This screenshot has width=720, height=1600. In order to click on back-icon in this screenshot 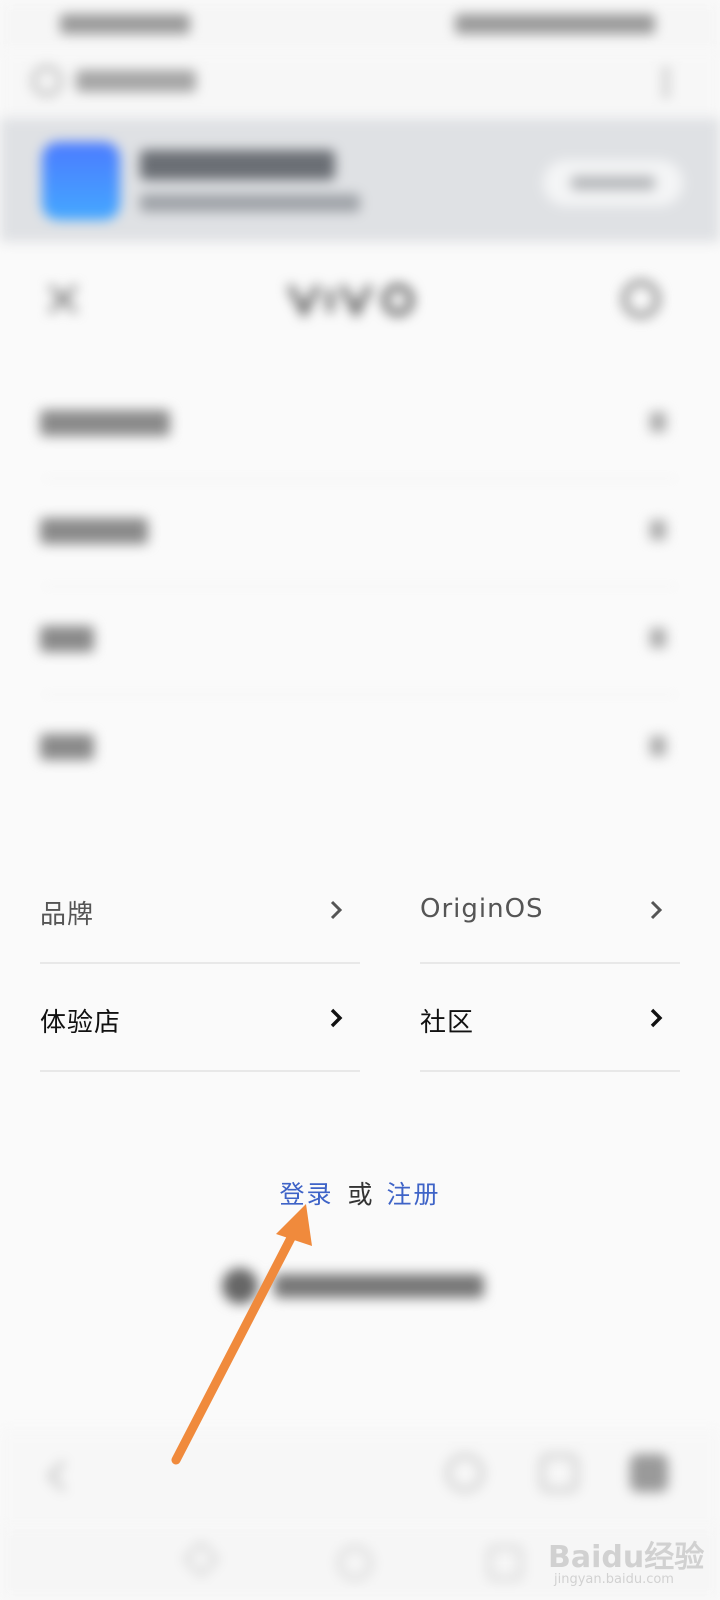, I will do `click(57, 1476)`.